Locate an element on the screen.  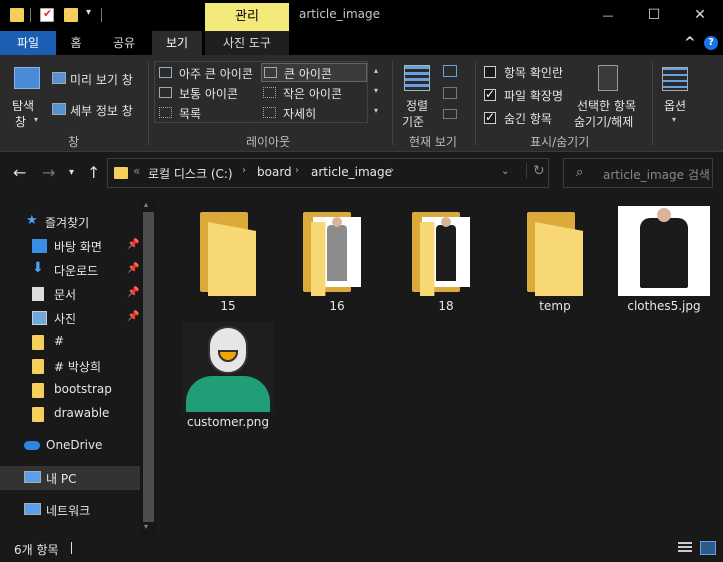
search-box: ⌕ article_image 검색 is located at coordinates (638, 173).